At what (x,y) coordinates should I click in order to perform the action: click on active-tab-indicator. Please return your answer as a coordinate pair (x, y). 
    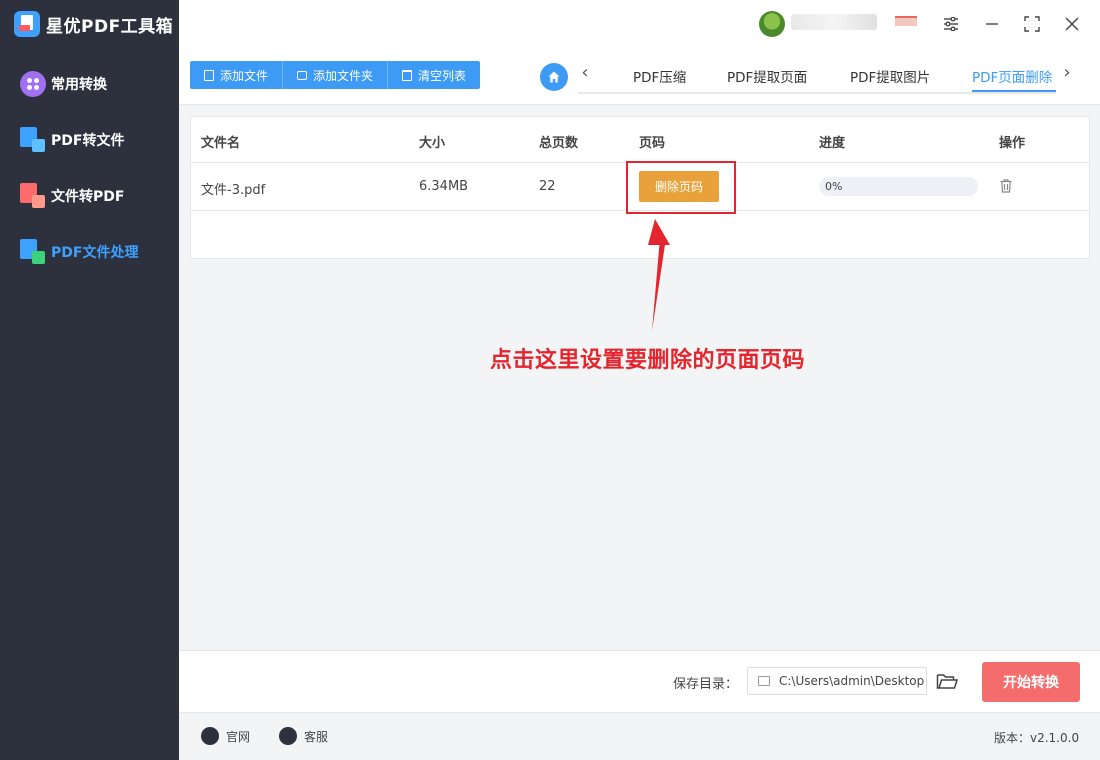
    Looking at the image, I should click on (1014, 91).